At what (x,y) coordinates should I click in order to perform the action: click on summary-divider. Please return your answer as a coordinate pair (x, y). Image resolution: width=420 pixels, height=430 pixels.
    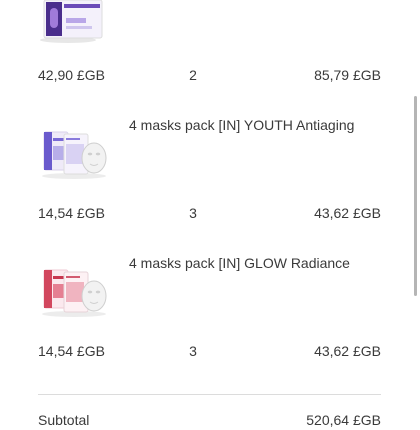
    Looking at the image, I should click on (209, 394).